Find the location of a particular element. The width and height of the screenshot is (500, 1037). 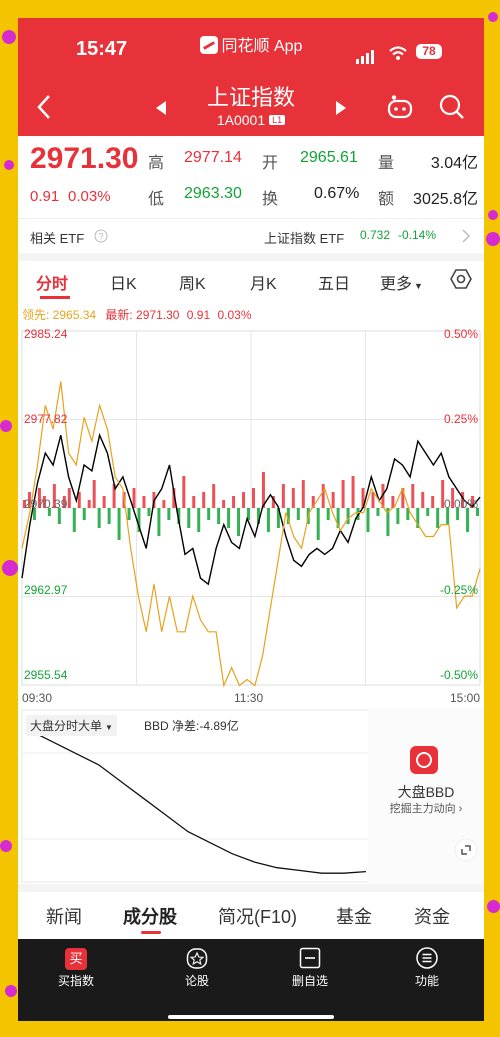

x-tick-noon: 11:30 is located at coordinates (249, 698).